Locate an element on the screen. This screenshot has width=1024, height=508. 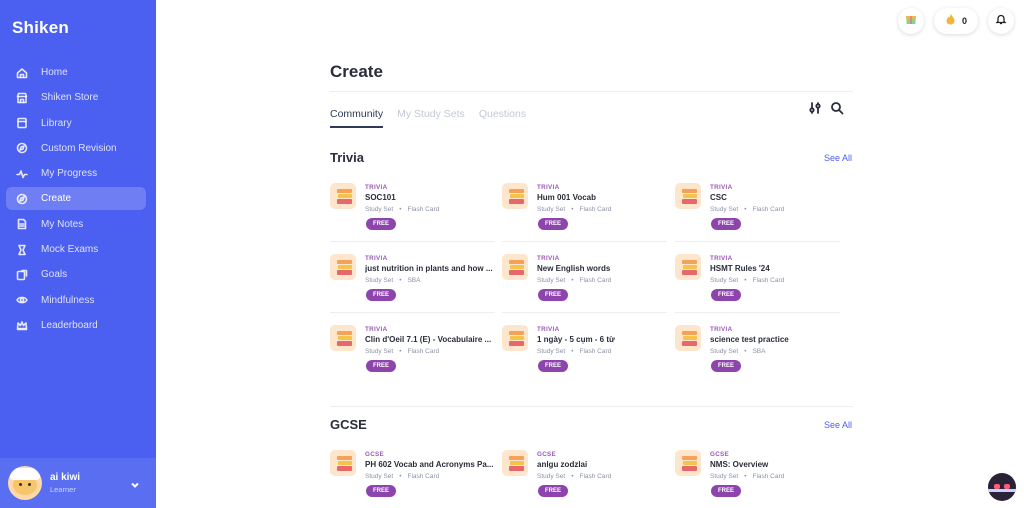
card-title: NMS: Overview is located at coordinates (775, 464).